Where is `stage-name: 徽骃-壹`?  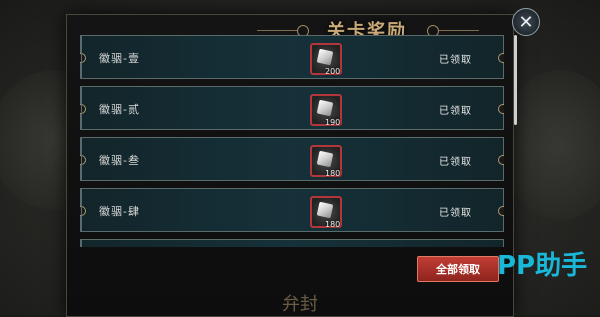 stage-name: 徽骃-壹 is located at coordinates (119, 58).